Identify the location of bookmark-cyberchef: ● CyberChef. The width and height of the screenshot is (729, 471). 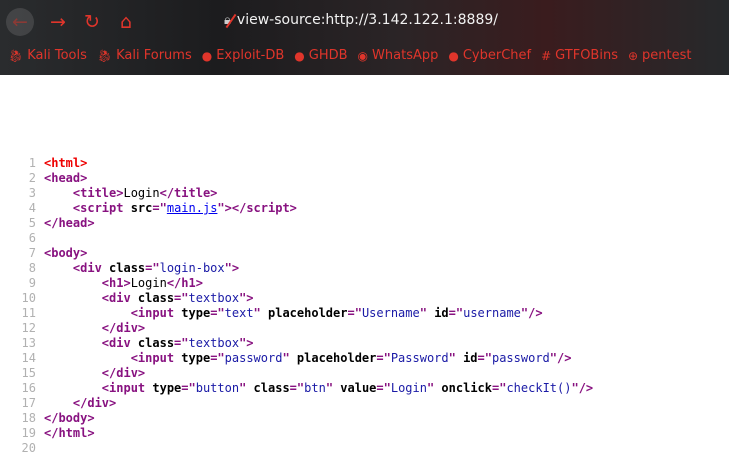
(489, 55).